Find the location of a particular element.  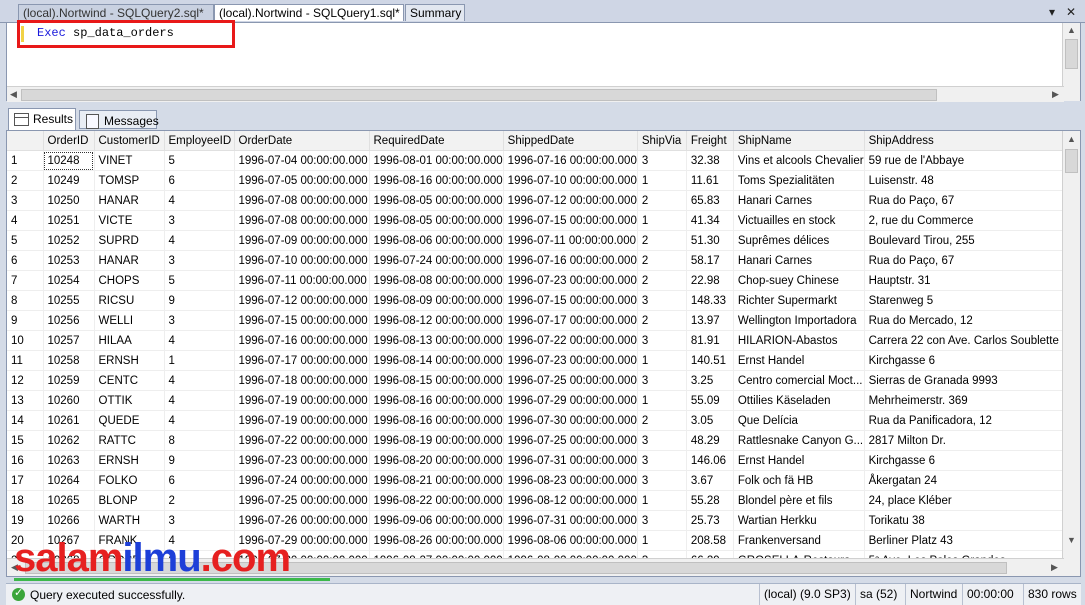

cell-required-date: 1996-08-19 00:00:00.000 is located at coordinates (436, 440).